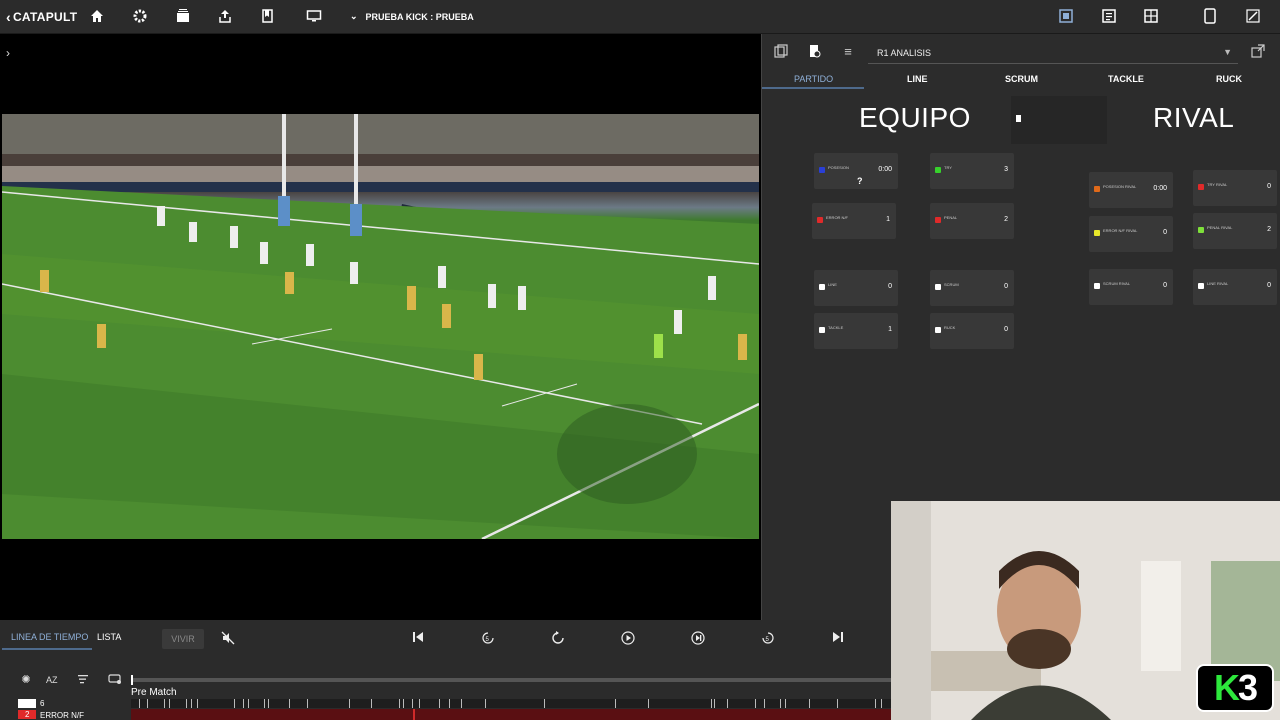 This screenshot has height=720, width=1280. What do you see at coordinates (1097, 233) in the screenshot?
I see `error-rival-color-dot` at bounding box center [1097, 233].